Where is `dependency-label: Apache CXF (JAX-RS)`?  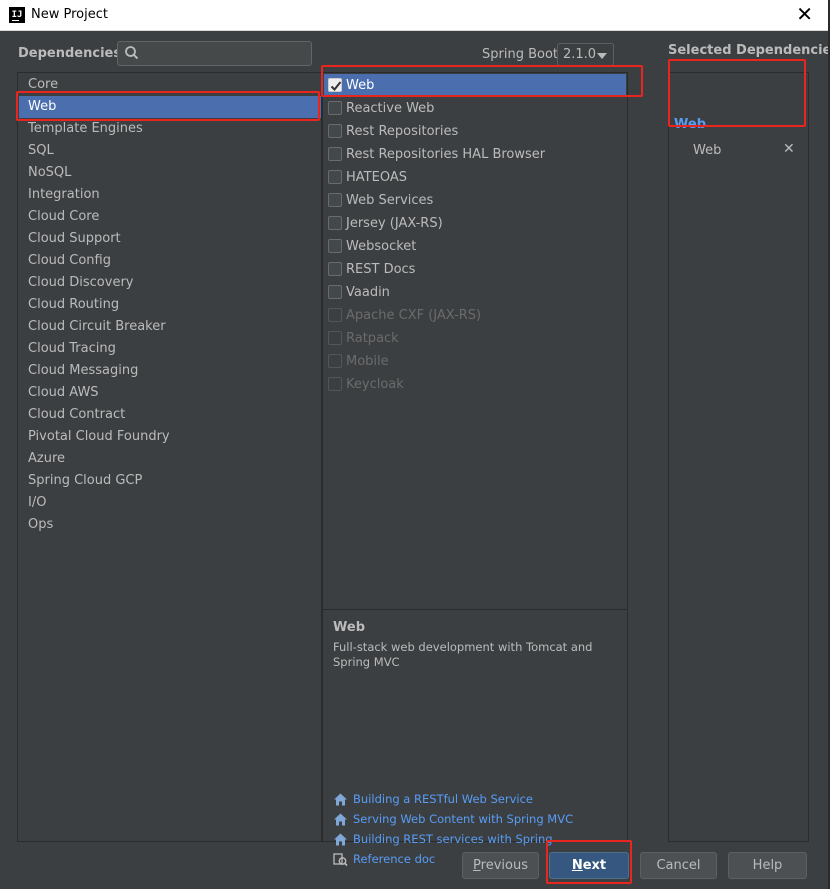
dependency-label: Apache CXF (JAX-RS) is located at coordinates (414, 315).